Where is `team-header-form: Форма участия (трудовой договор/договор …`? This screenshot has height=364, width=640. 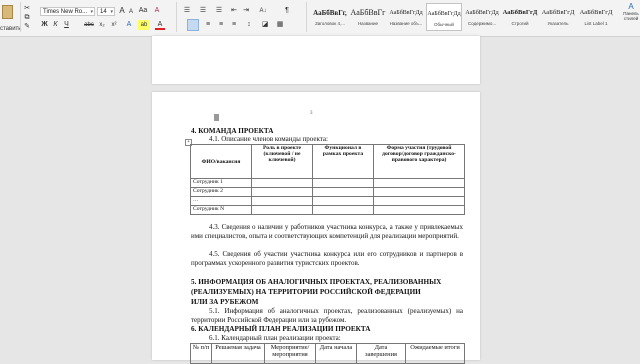
team-header-form: Форма участия (трудовой договор/договор … is located at coordinates (419, 161).